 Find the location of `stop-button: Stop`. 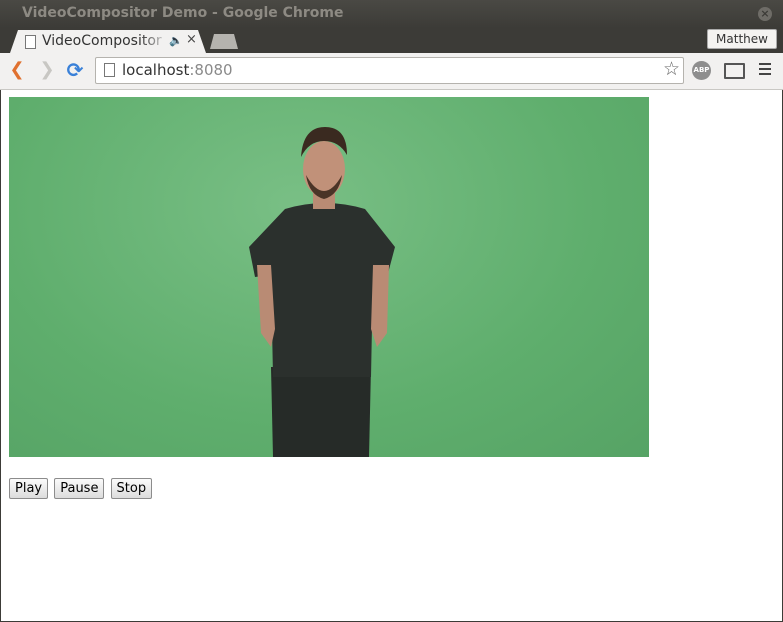

stop-button: Stop is located at coordinates (131, 488).